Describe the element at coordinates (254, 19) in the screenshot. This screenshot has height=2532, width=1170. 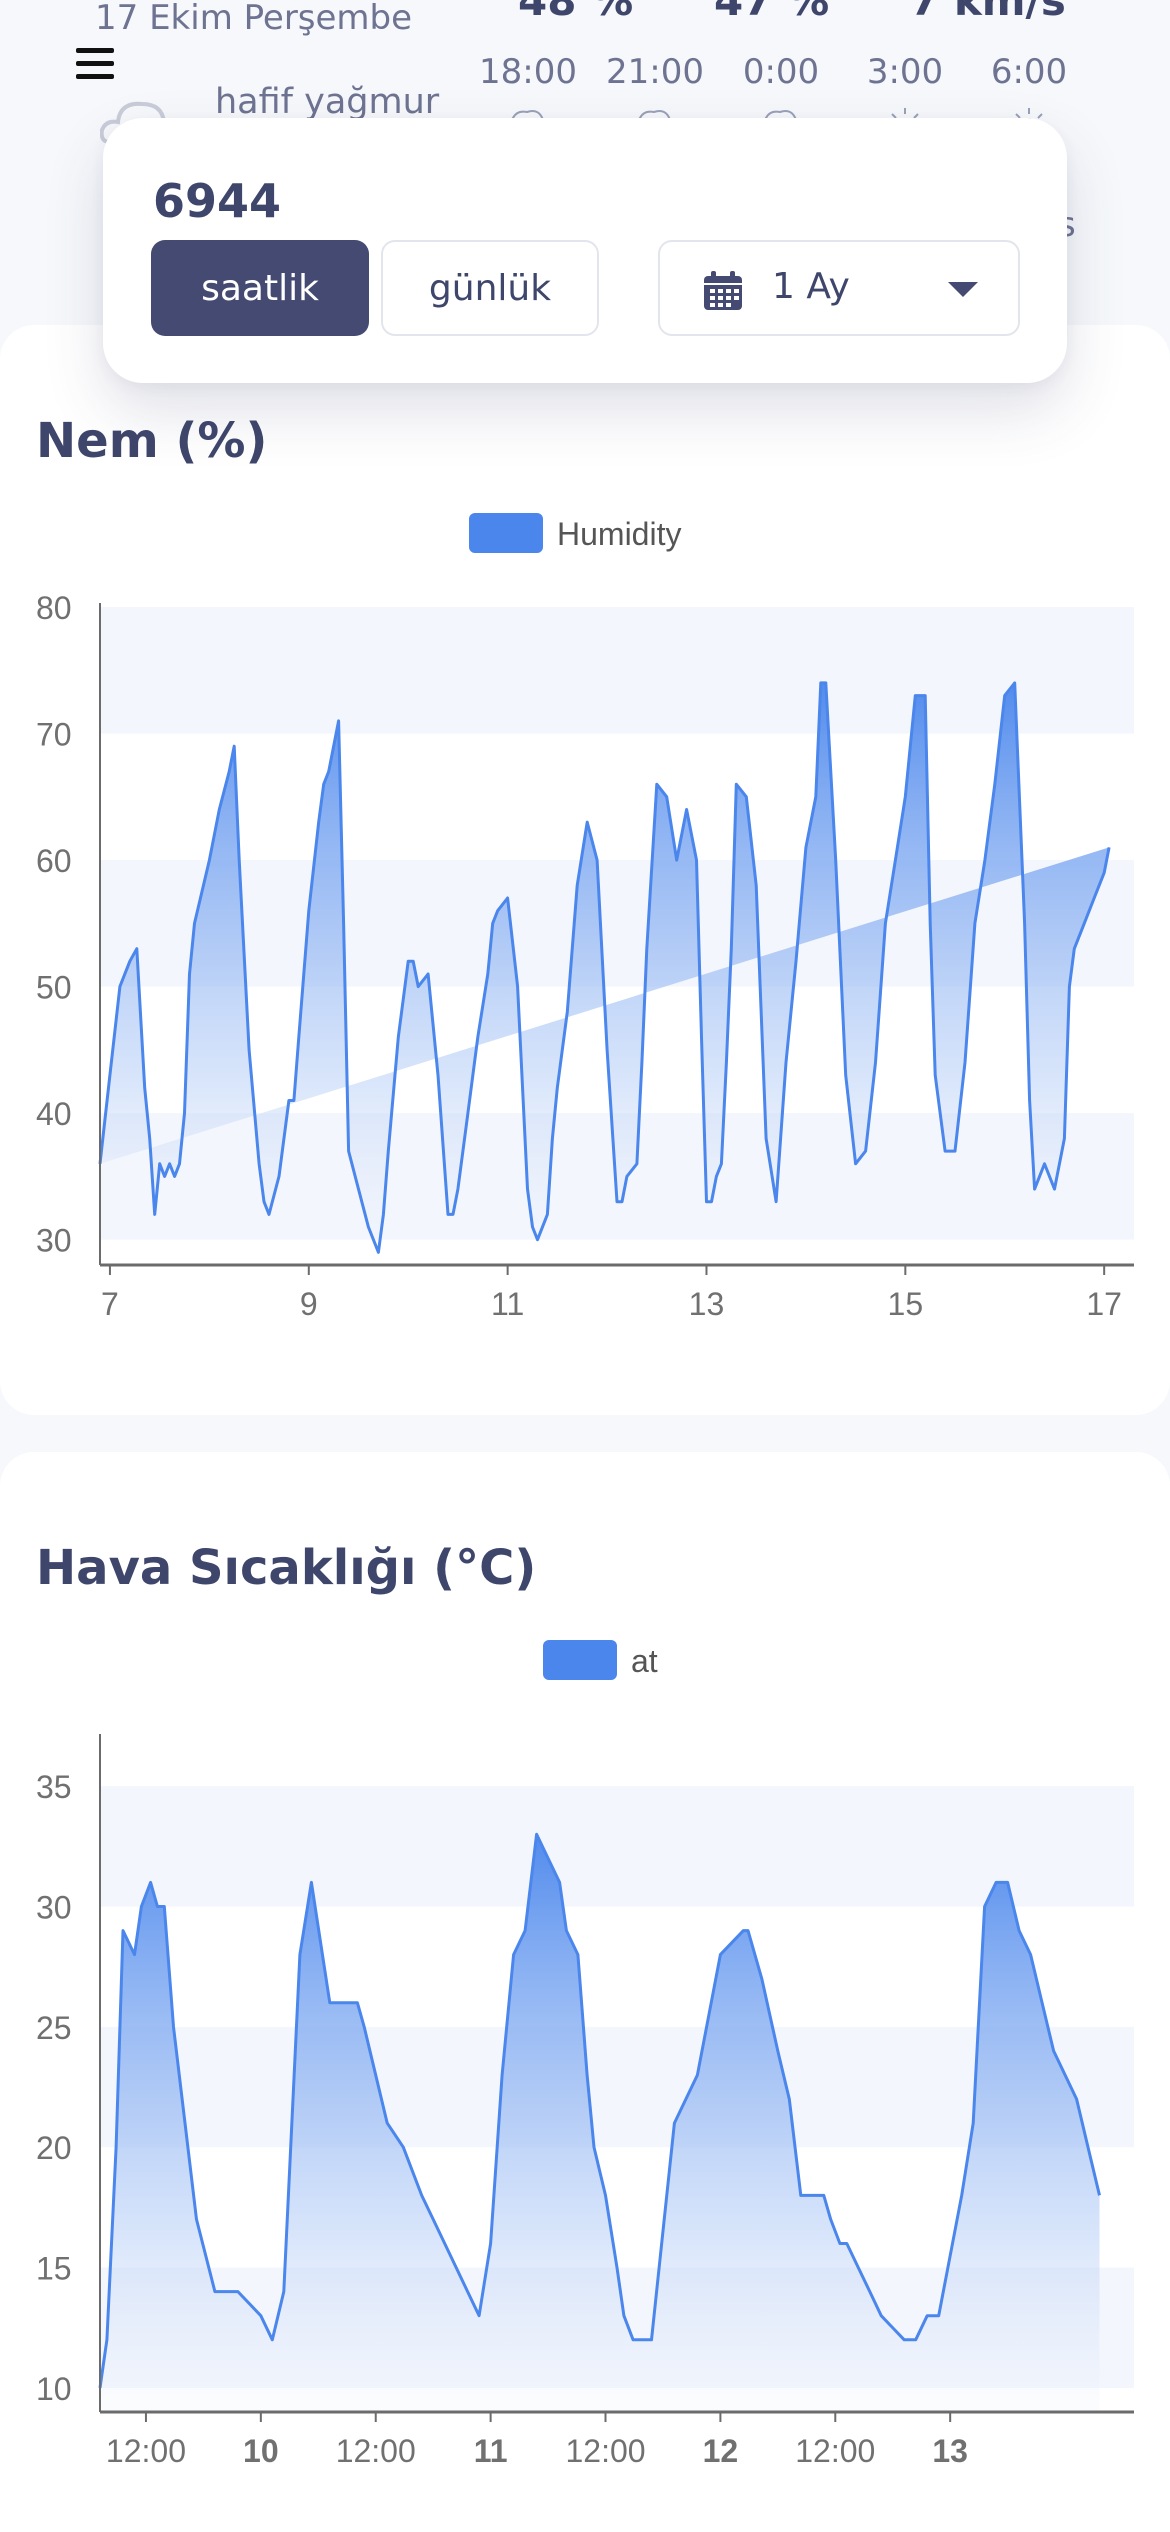
I see `date-label: 17 Ekim Perşembe` at that location.